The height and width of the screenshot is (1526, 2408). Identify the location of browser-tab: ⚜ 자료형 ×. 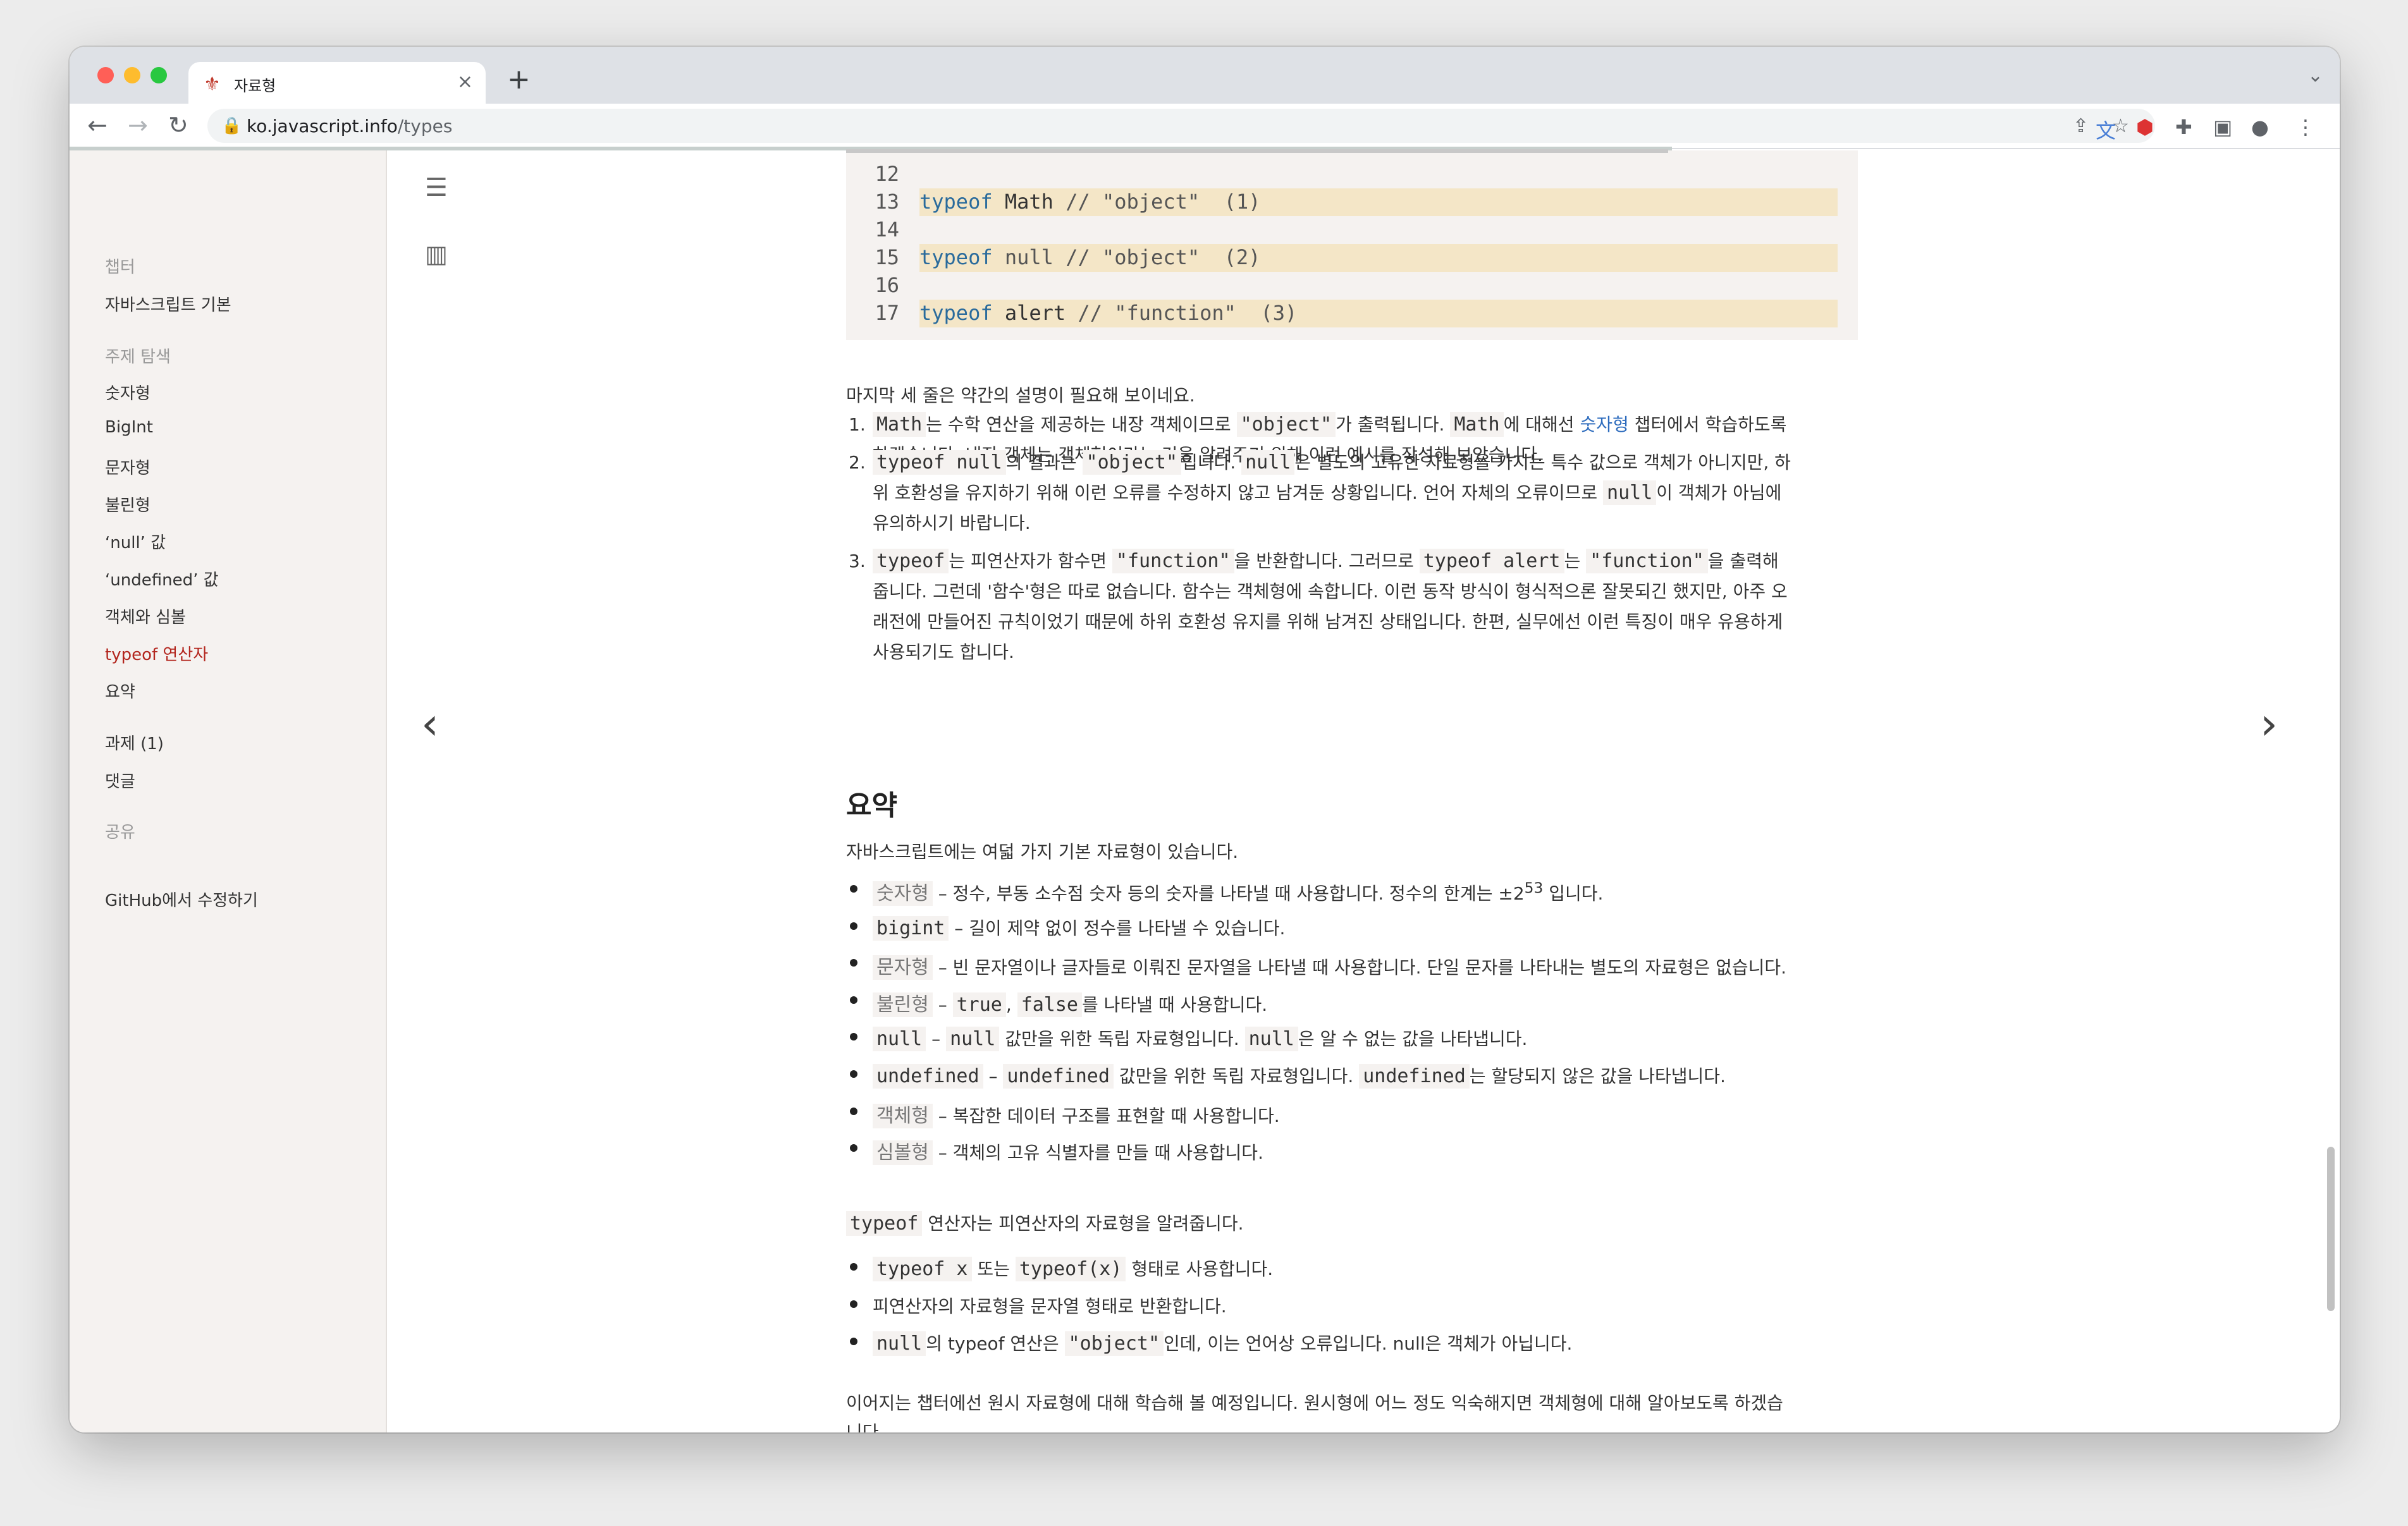
(337, 83).